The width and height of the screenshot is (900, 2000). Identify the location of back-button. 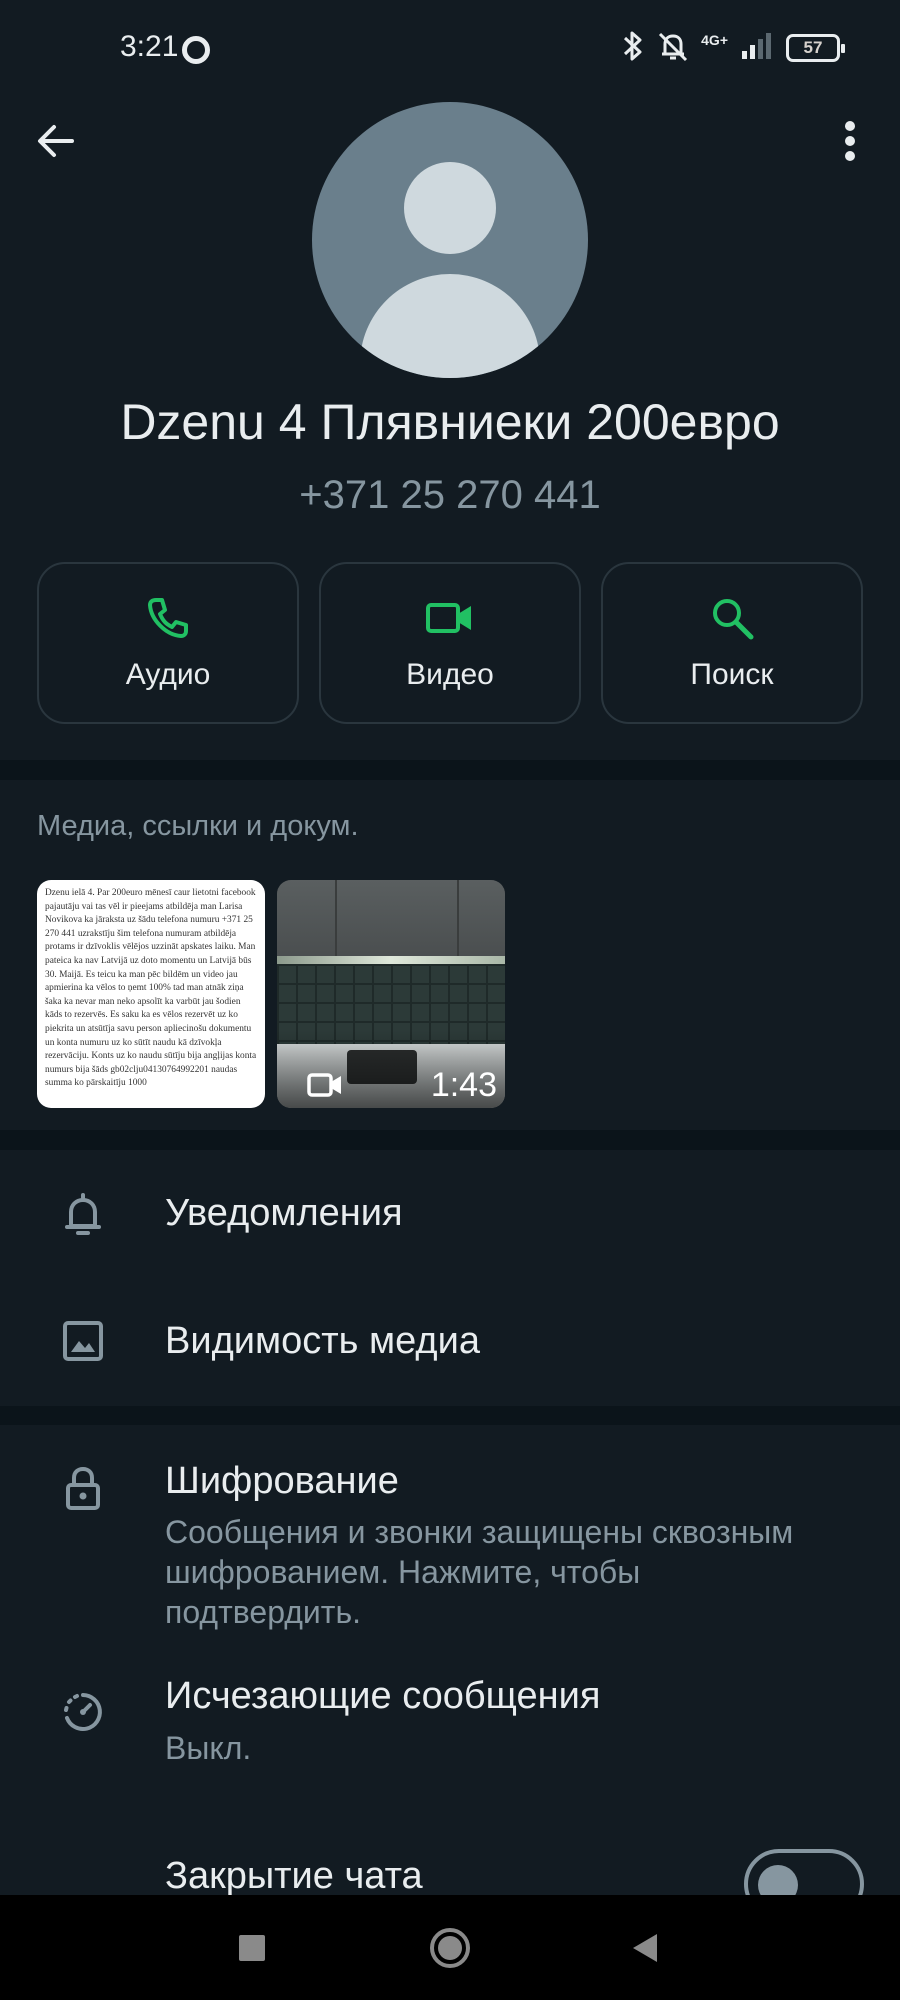
(56, 141).